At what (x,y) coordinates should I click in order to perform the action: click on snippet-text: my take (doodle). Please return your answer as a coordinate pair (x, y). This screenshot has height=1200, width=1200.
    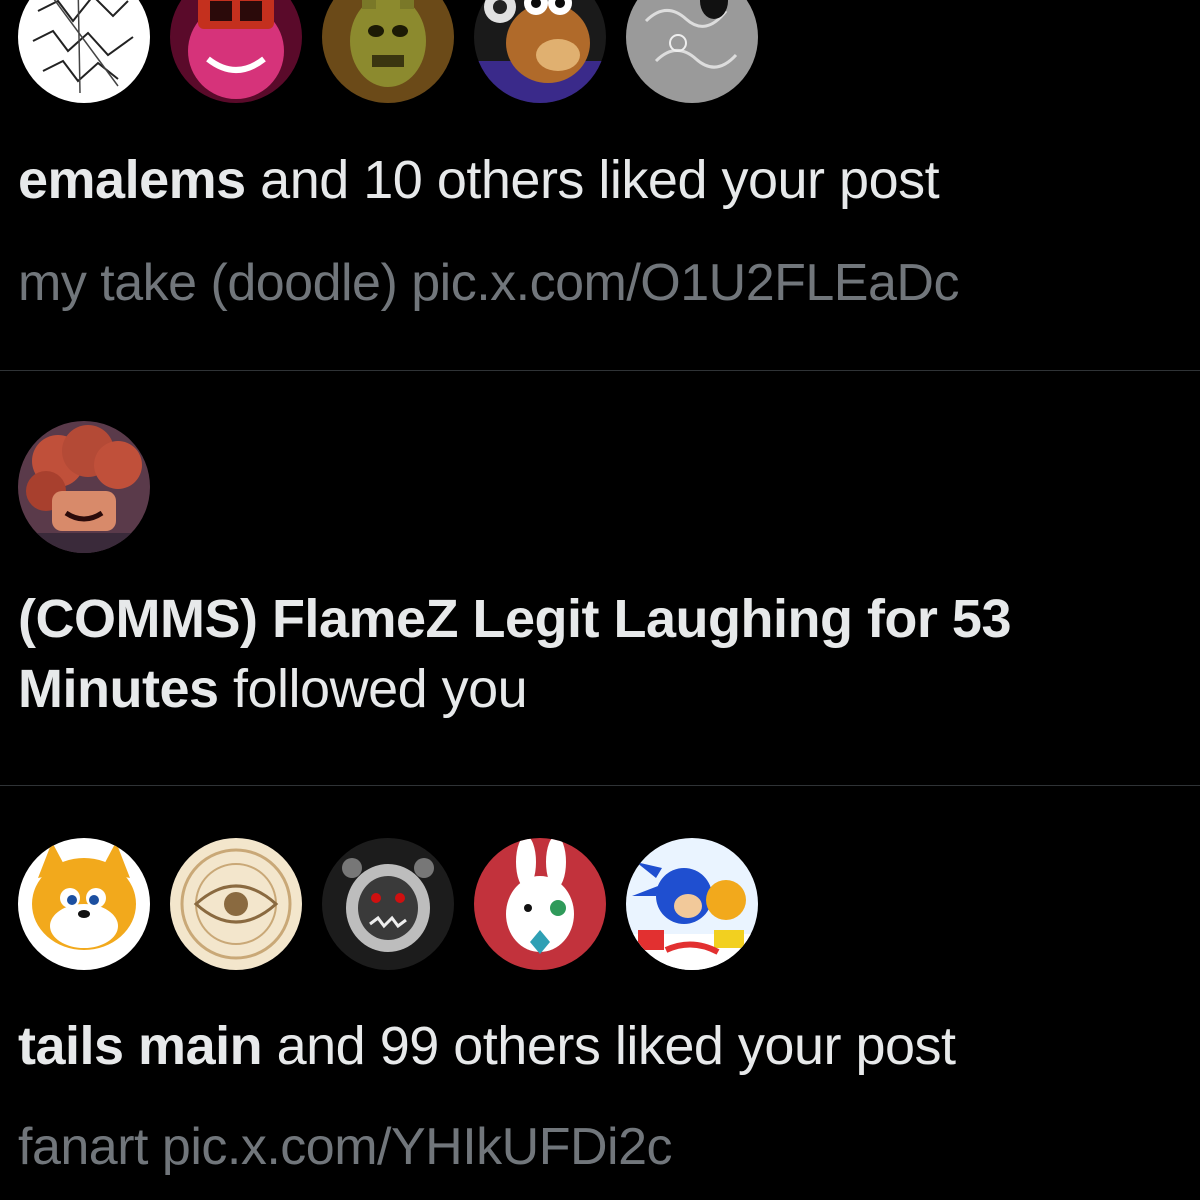
    Looking at the image, I should click on (215, 283).